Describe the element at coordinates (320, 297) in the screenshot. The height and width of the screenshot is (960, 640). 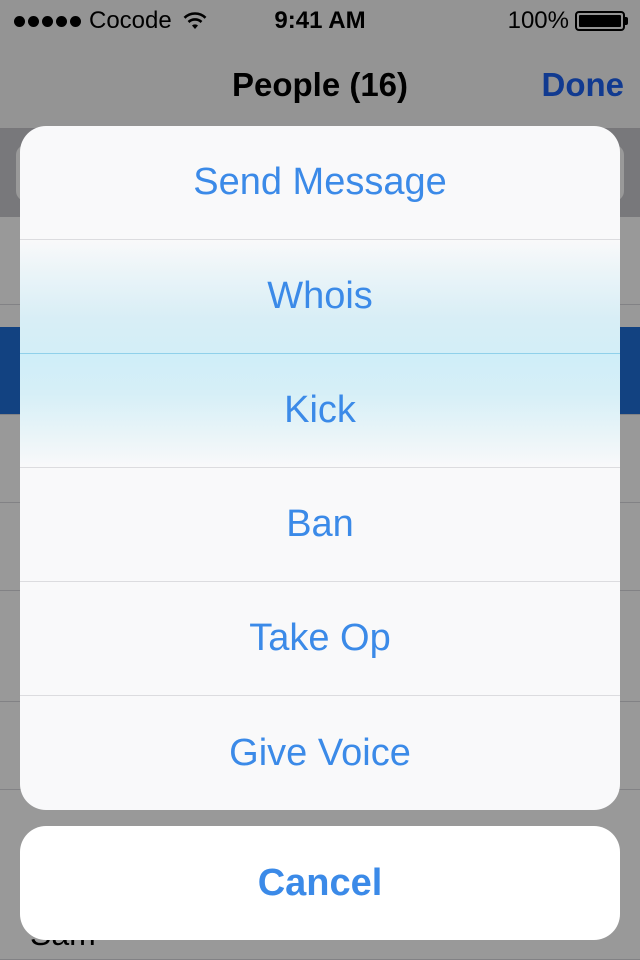
I see `action-whois: Whois` at that location.